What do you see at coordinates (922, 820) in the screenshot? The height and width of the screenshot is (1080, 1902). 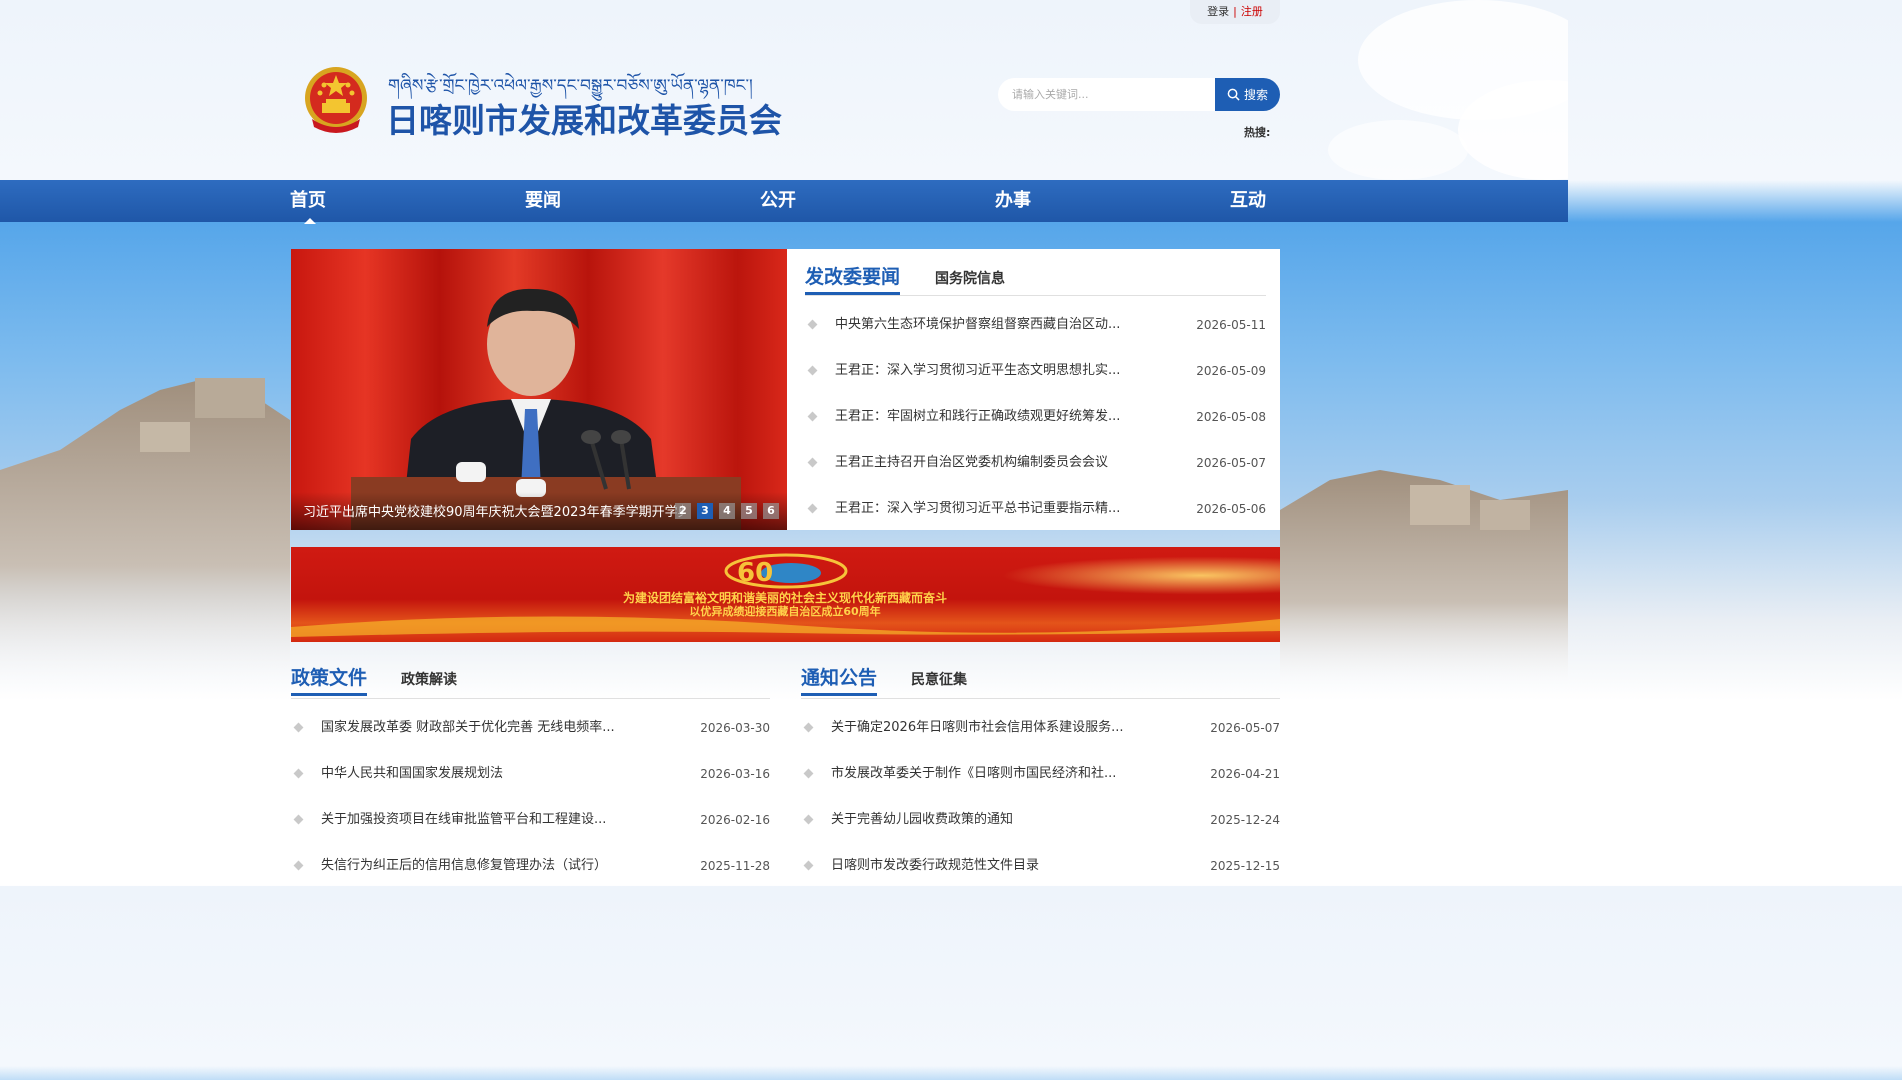 I see `list-item-title: 关于完善幼儿园收费政策的通知` at bounding box center [922, 820].